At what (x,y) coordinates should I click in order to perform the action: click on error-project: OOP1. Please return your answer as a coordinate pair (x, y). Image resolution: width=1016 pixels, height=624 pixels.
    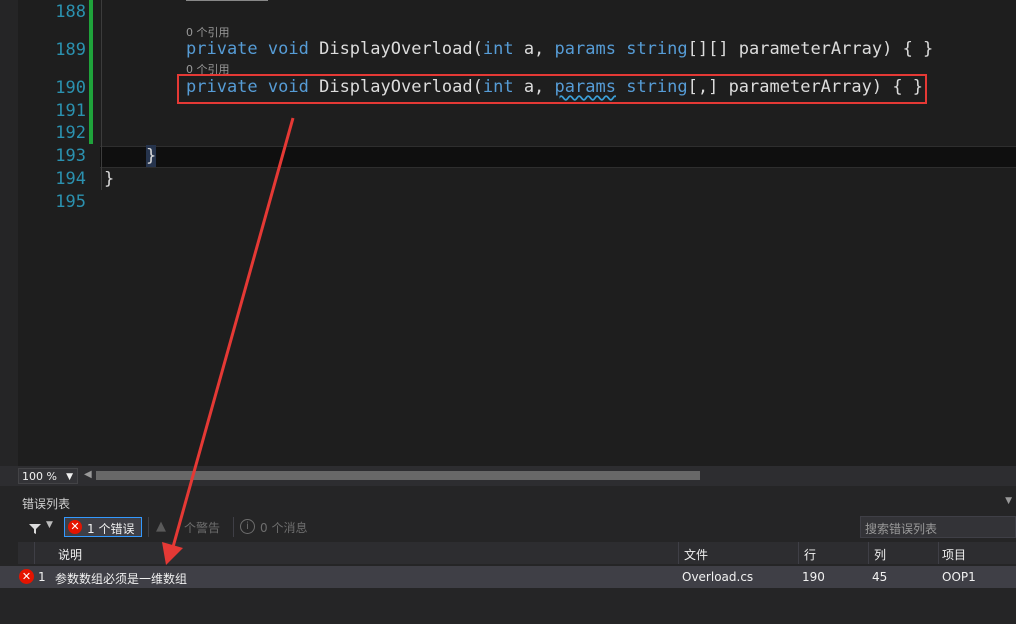
    Looking at the image, I should click on (959, 577).